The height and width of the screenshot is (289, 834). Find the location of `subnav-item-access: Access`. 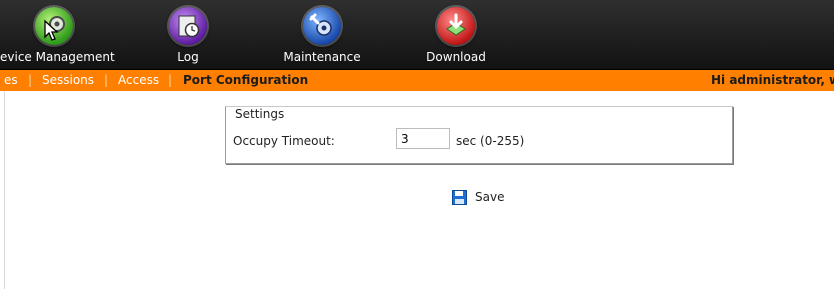

subnav-item-access: Access is located at coordinates (138, 80).